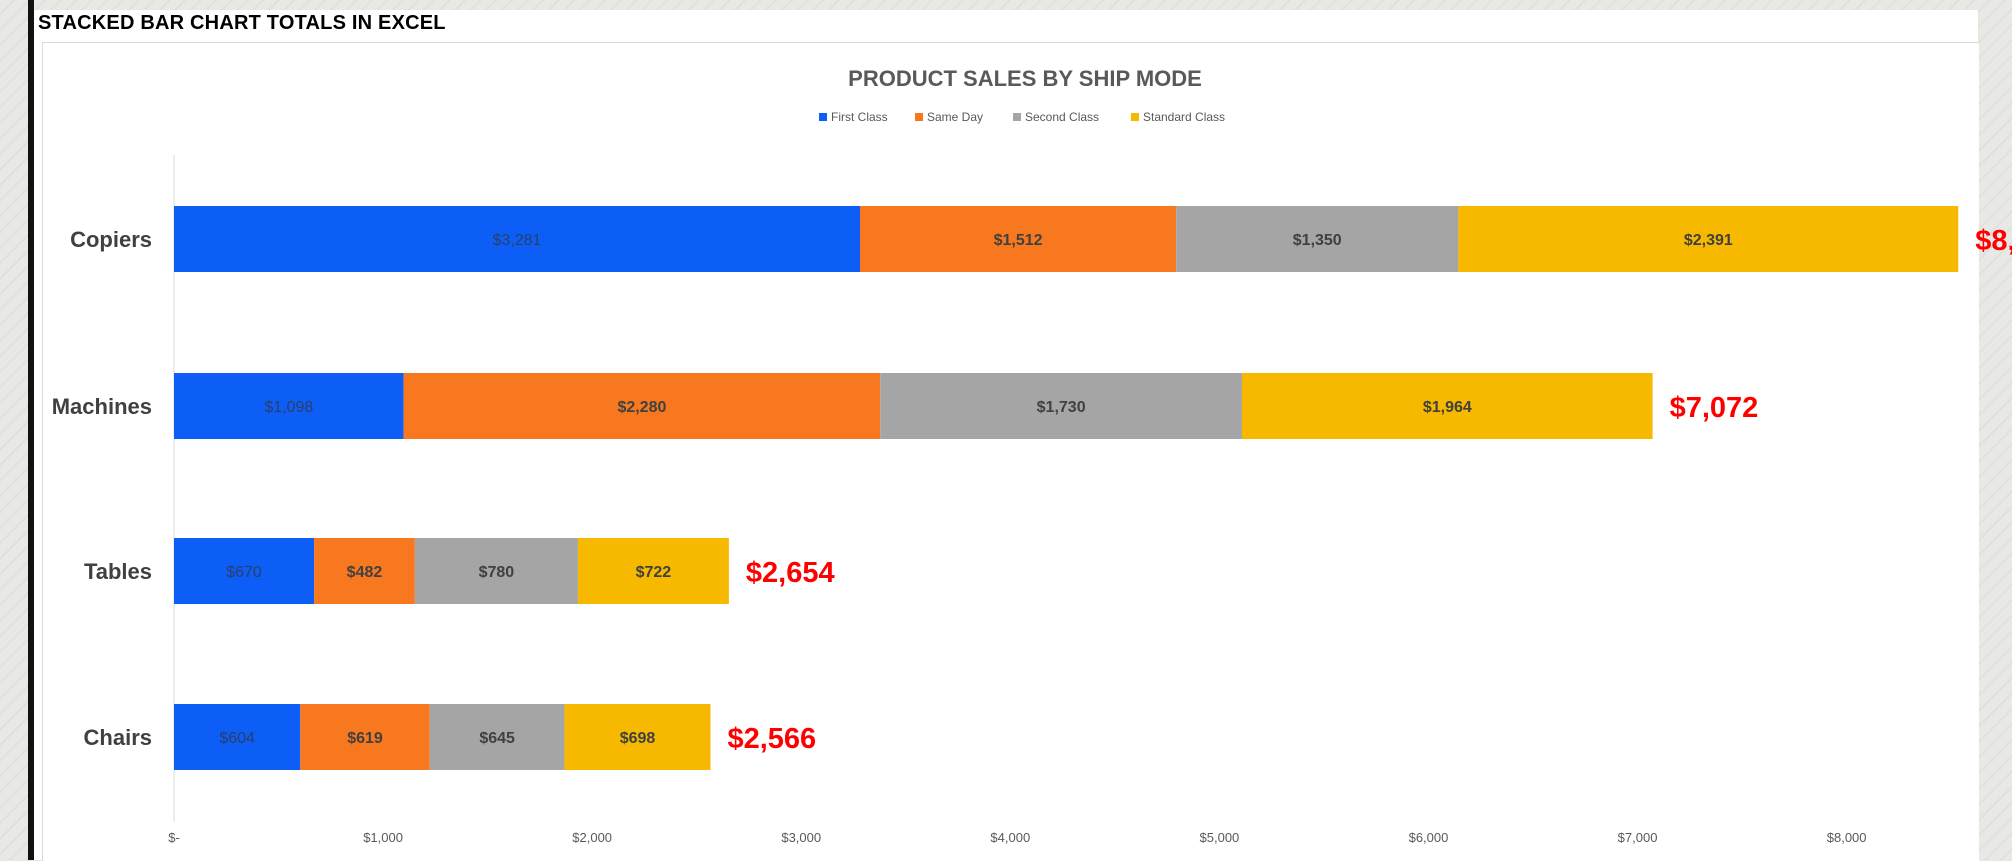 The image size is (2012, 861). Describe the element at coordinates (771, 739) in the screenshot. I see `total-label-3: $2,566` at that location.